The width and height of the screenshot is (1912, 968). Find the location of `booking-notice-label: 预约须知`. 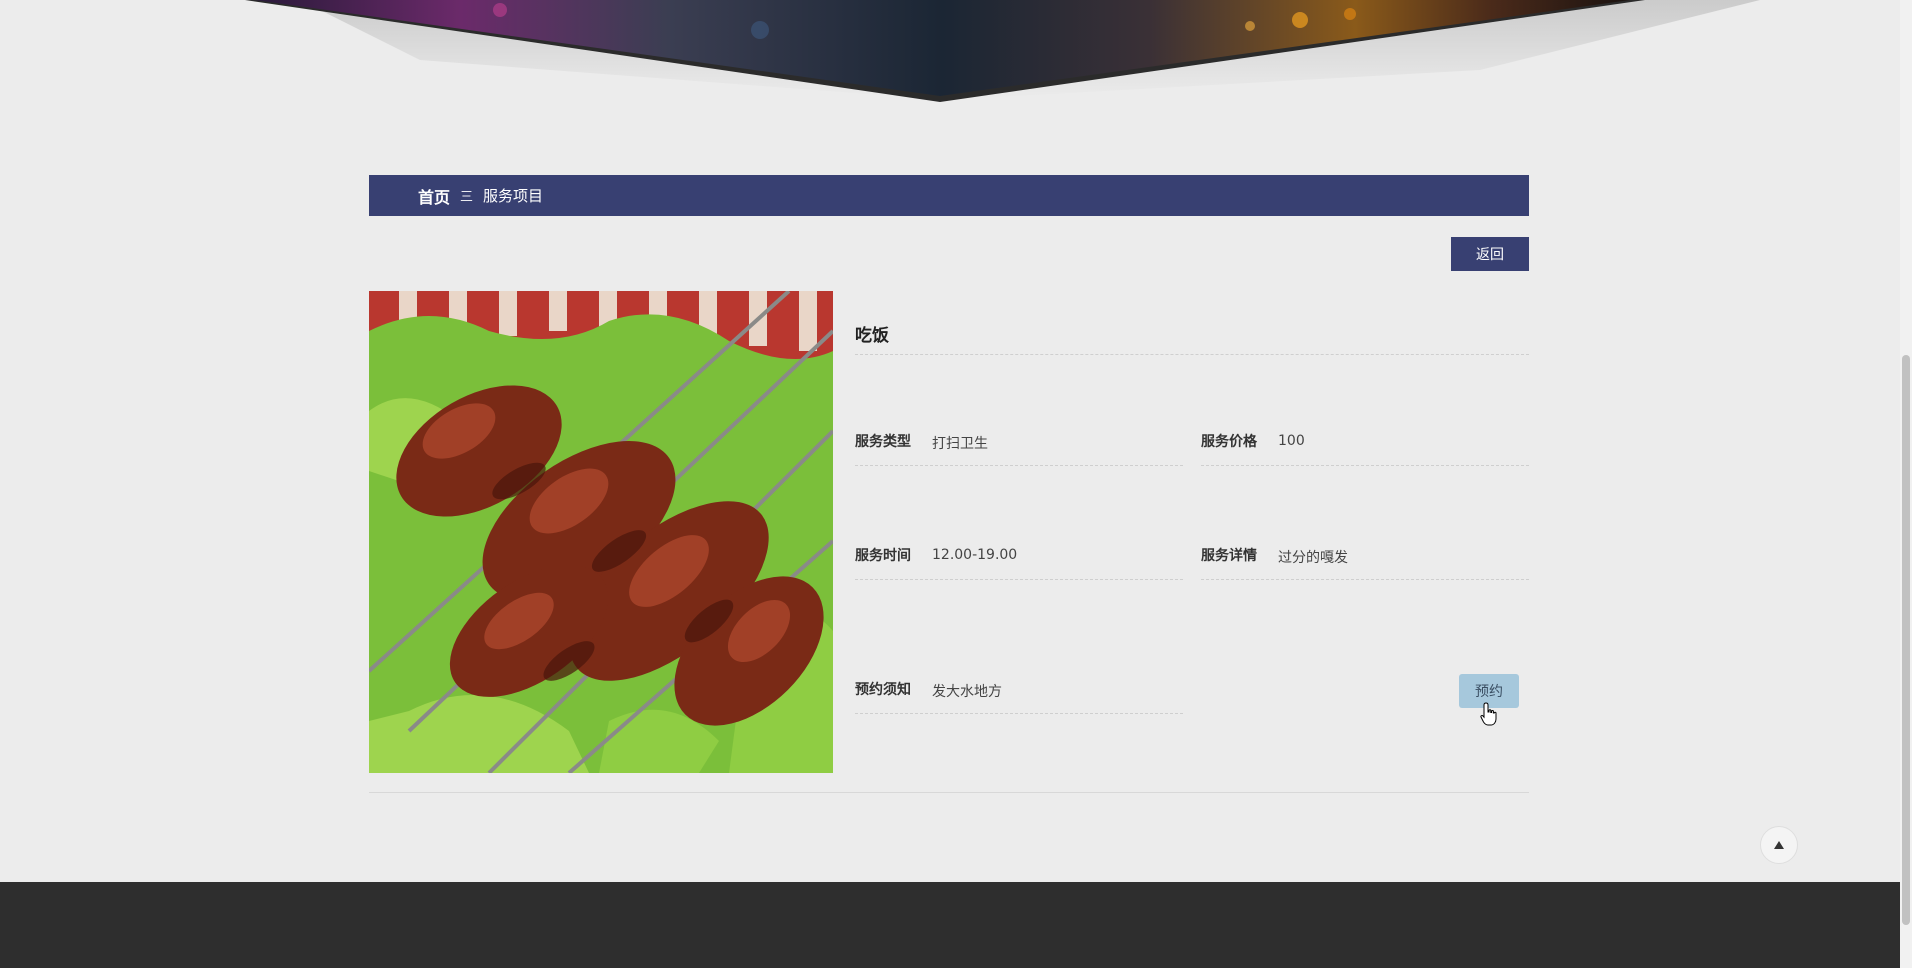

booking-notice-label: 预约须知 is located at coordinates (883, 690).